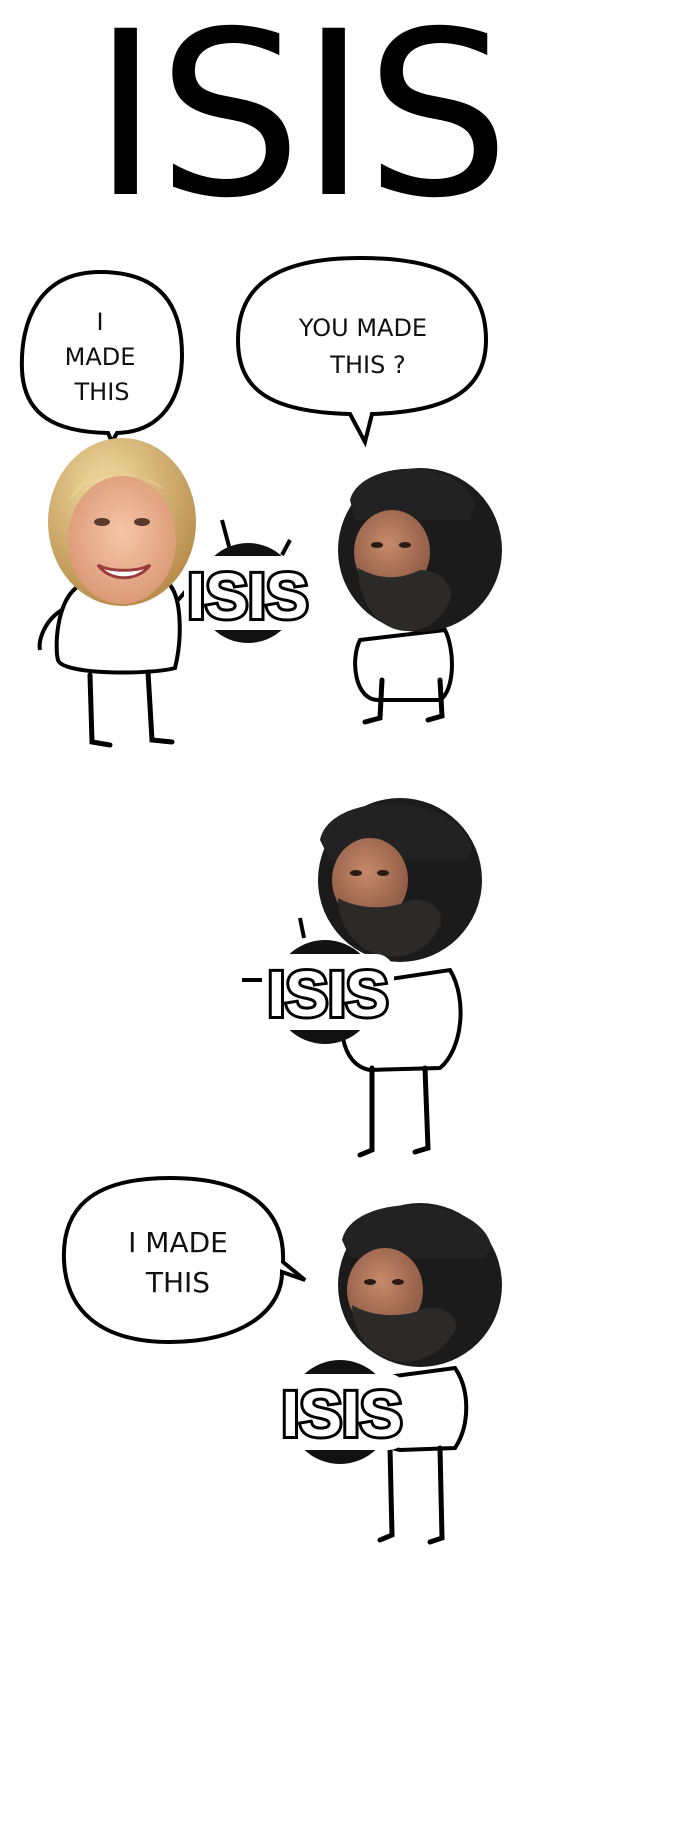  I want to click on bubble-line: YOU MADE, so click(362, 328).